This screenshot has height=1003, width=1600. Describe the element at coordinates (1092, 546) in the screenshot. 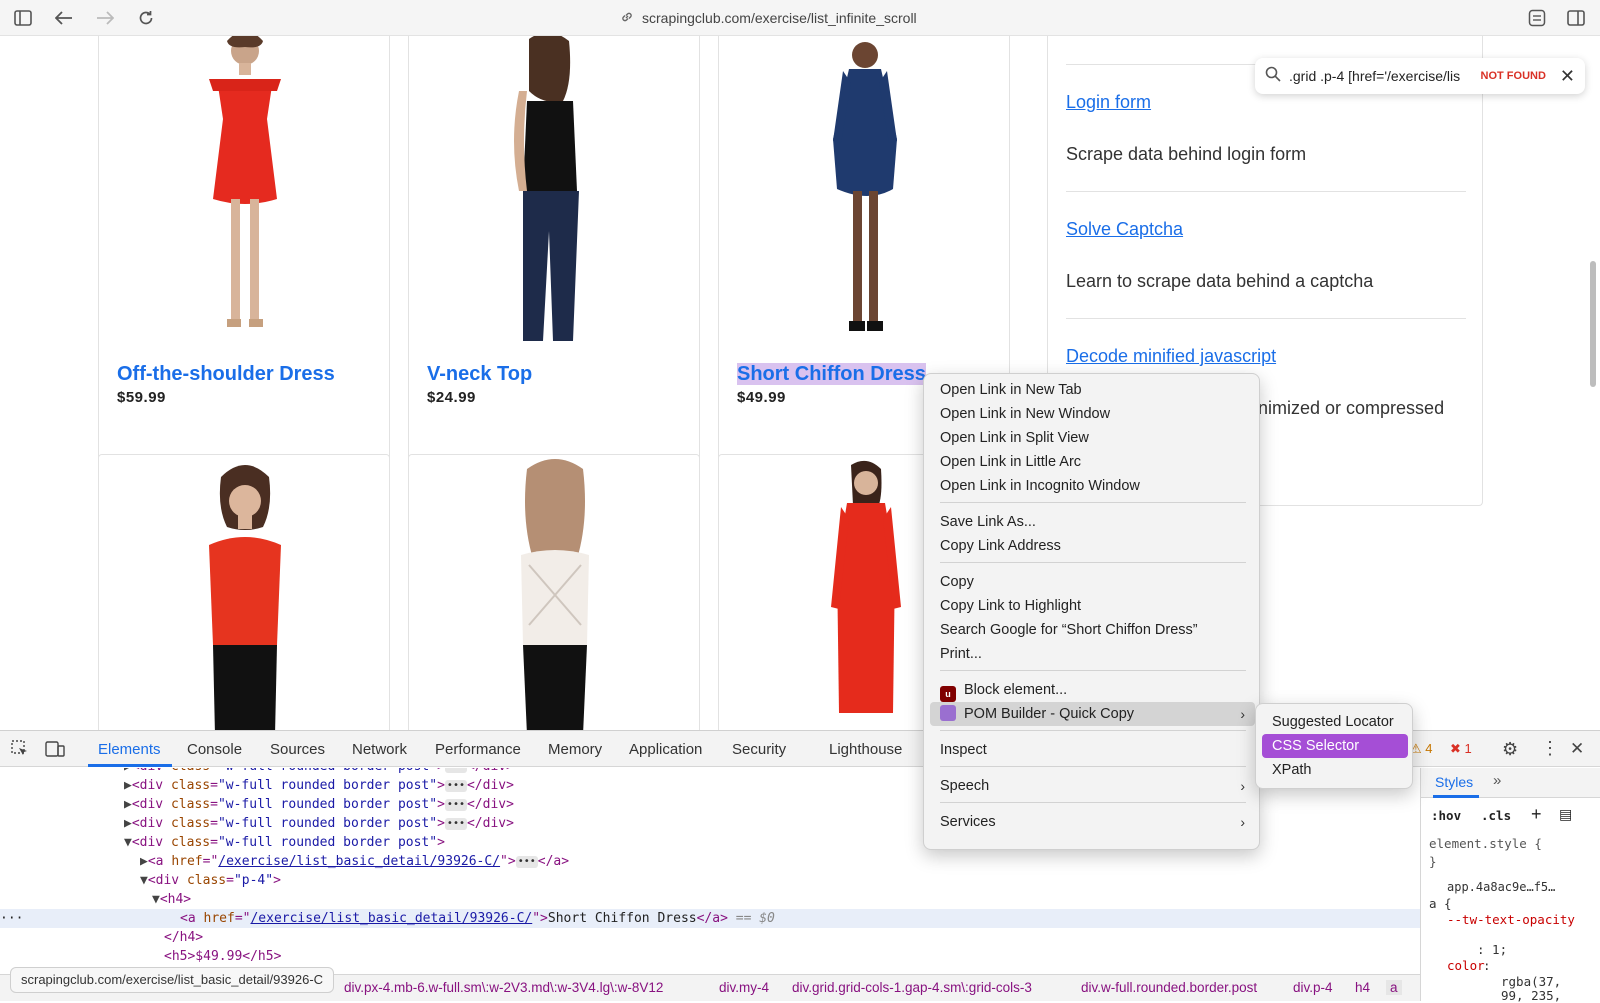

I see `menu-item-copy-link-address: Copy Link Address` at that location.